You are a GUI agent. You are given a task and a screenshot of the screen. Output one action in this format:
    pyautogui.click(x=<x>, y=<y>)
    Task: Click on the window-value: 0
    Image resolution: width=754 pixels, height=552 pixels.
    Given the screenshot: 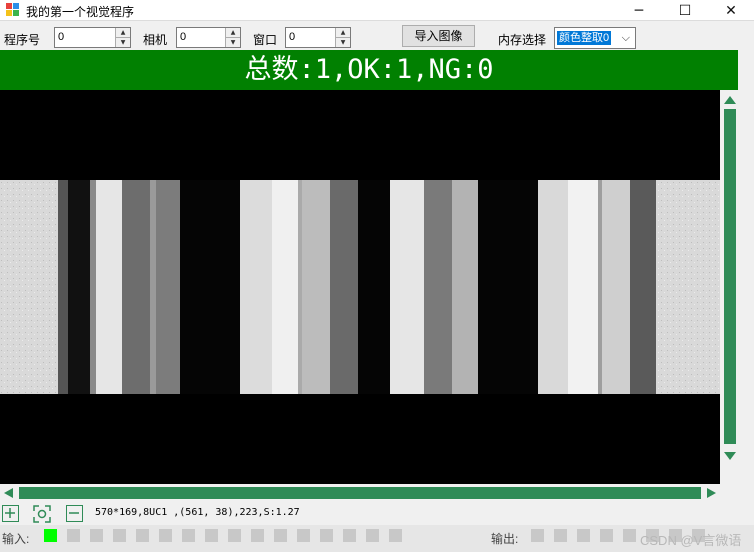 What is the action you would take?
    pyautogui.click(x=292, y=37)
    